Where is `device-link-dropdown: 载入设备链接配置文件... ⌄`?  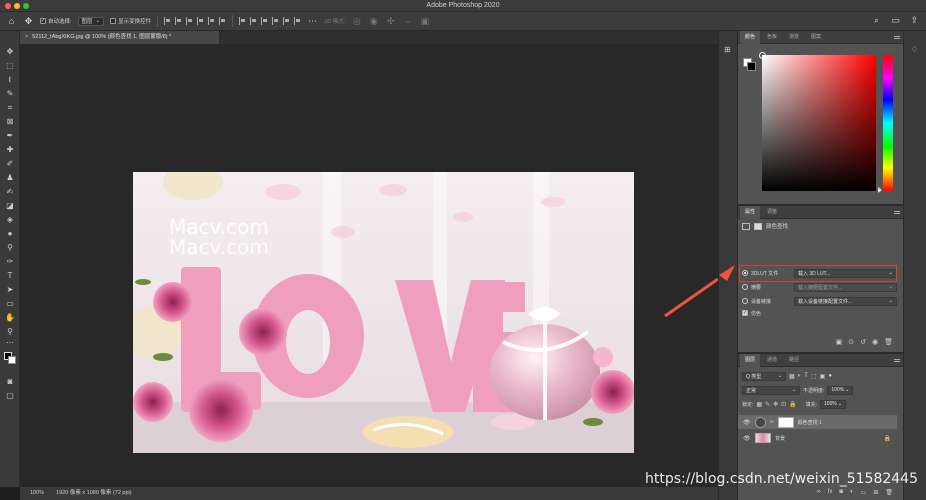
device-link-dropdown: 载入设备链接配置文件... ⌄ is located at coordinates (845, 301).